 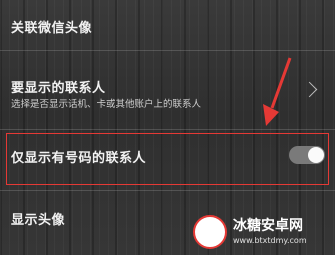 What do you see at coordinates (268, 226) in the screenshot?
I see `watermark-name: 冰糖安卓网` at bounding box center [268, 226].